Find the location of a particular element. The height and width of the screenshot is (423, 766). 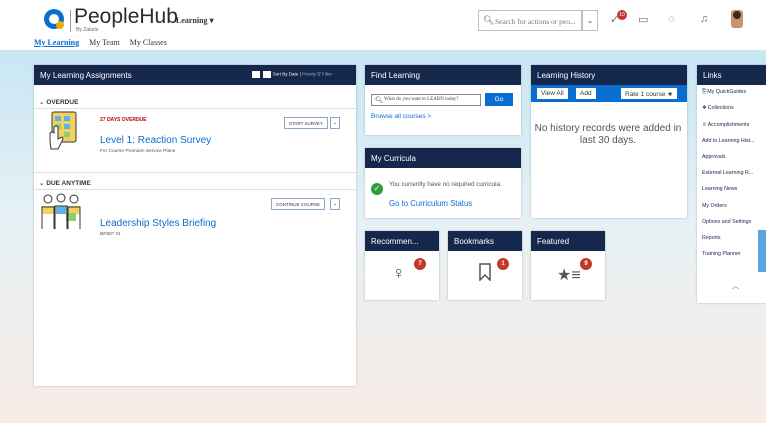

chevron-down-icon: ⌄ is located at coordinates (42, 183).